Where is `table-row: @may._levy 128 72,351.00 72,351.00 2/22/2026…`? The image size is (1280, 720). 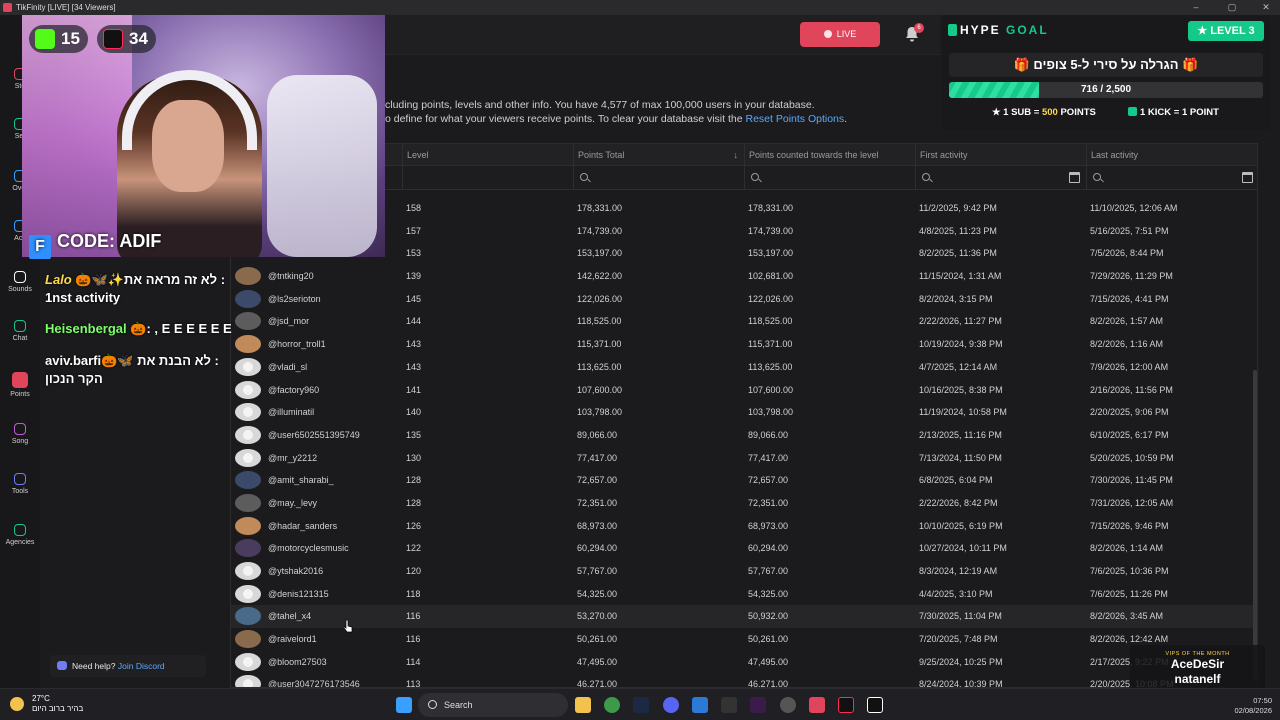
table-row: @may._levy 128 72,351.00 72,351.00 2/22/2026… is located at coordinates (744, 503).